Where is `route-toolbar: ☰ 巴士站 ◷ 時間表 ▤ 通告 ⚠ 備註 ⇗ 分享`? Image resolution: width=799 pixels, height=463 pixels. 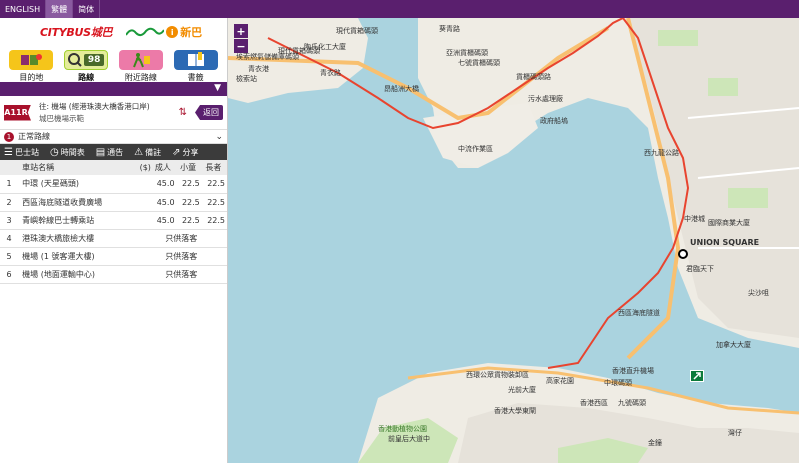 route-toolbar: ☰ 巴士站 ◷ 時間表 ▤ 通告 ⚠ 備註 ⇗ 分享 is located at coordinates (113, 152).